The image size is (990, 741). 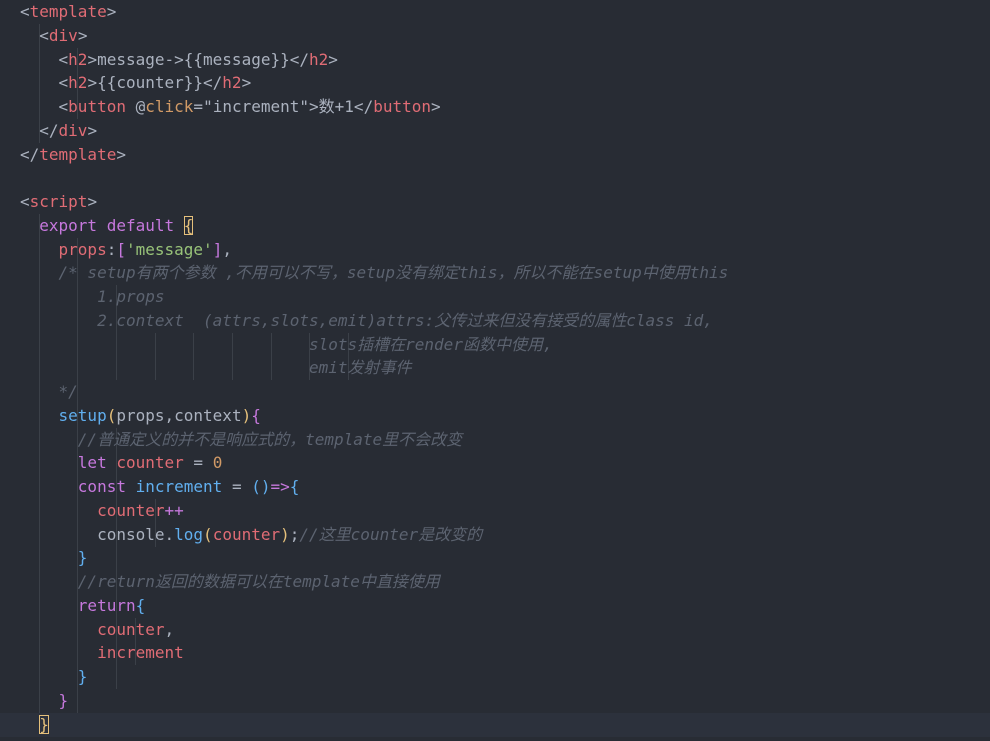 What do you see at coordinates (495, 415) in the screenshot?
I see `setup-line: setup(props,context){` at bounding box center [495, 415].